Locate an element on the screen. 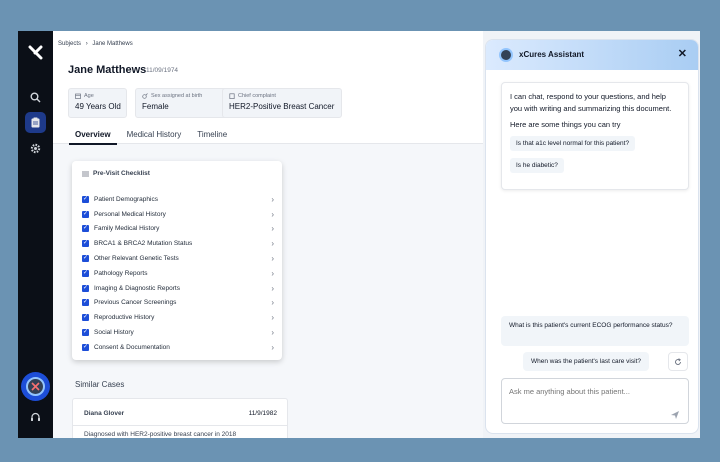  patient-tabs: Overview Medical History Timeline is located at coordinates (153, 137).